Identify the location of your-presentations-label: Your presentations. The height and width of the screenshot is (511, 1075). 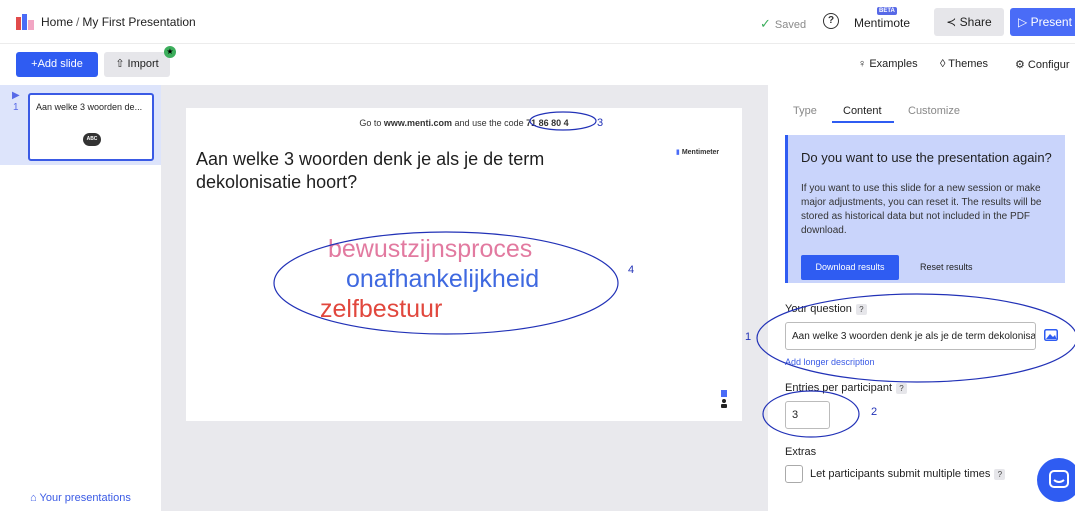
(85, 498).